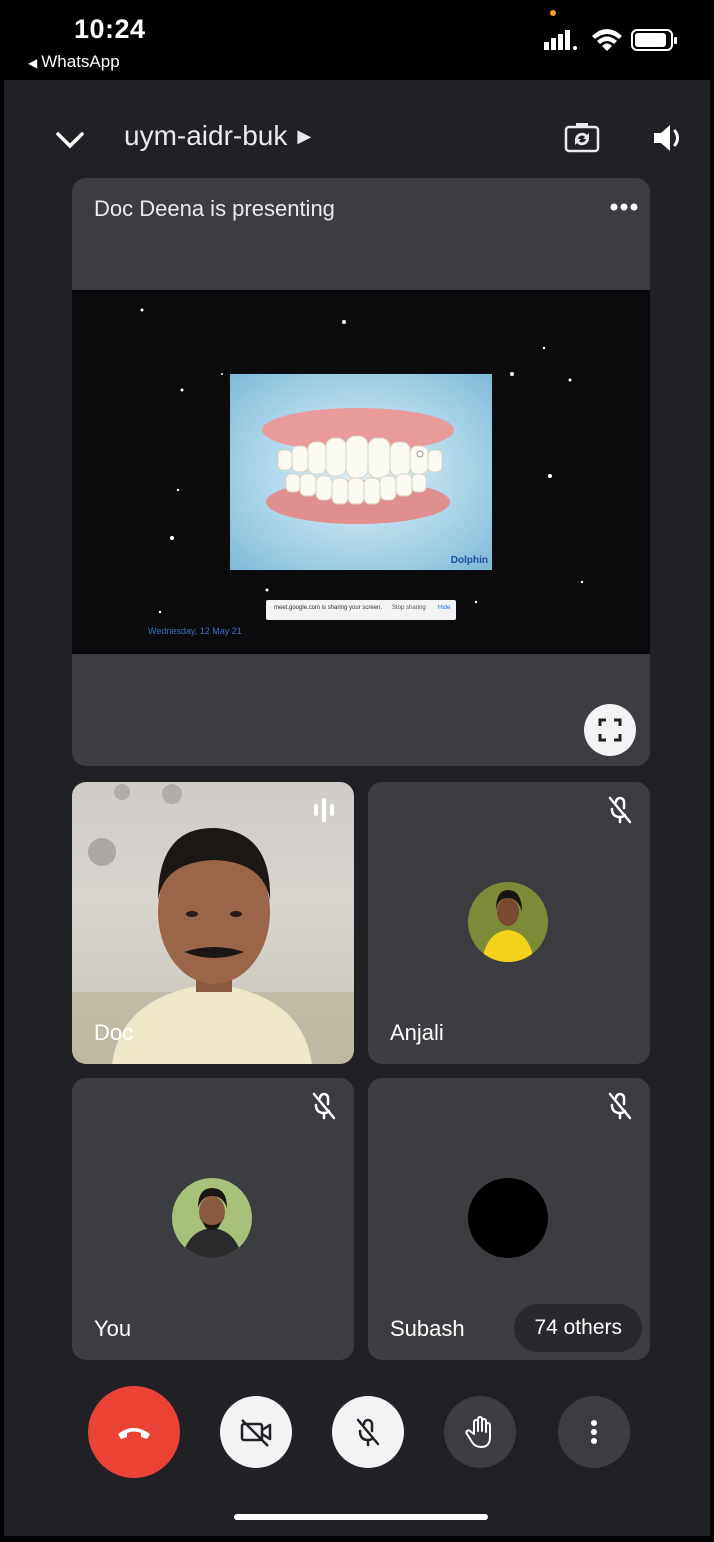 This screenshot has height=1542, width=714. I want to click on camera-toggle-button, so click(256, 1432).